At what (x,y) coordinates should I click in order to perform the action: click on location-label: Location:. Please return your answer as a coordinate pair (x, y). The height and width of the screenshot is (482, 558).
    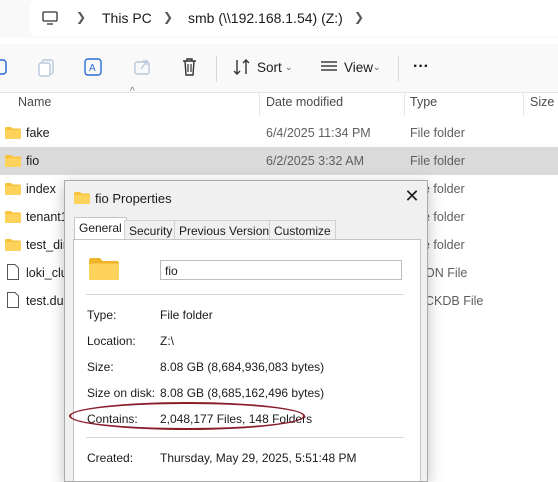
    Looking at the image, I should click on (111, 341).